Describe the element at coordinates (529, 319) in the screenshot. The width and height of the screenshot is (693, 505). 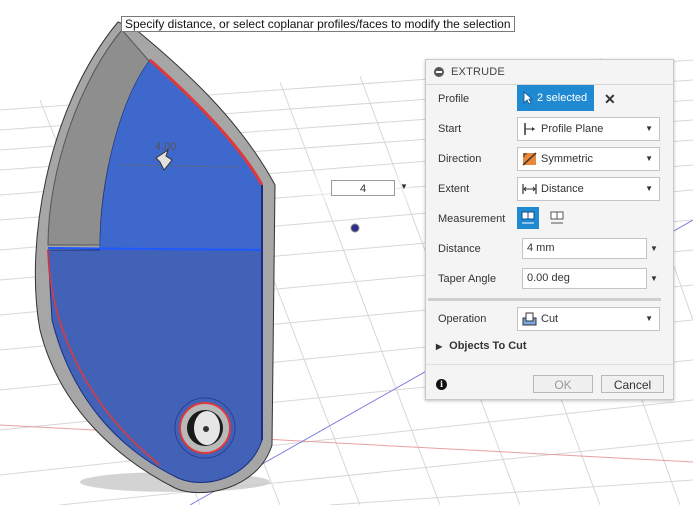
I see `cut-icon` at that location.